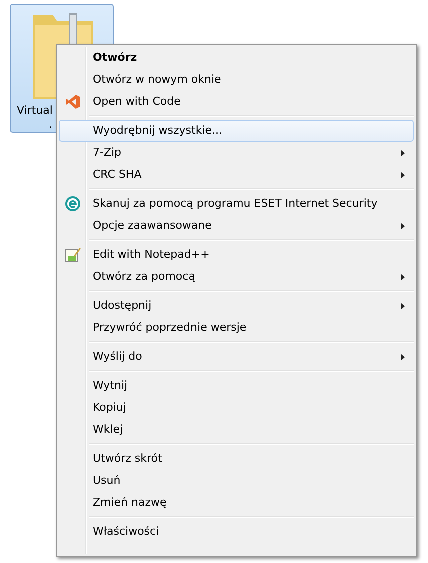  What do you see at coordinates (50, 125) in the screenshot?
I see `file-name: .` at bounding box center [50, 125].